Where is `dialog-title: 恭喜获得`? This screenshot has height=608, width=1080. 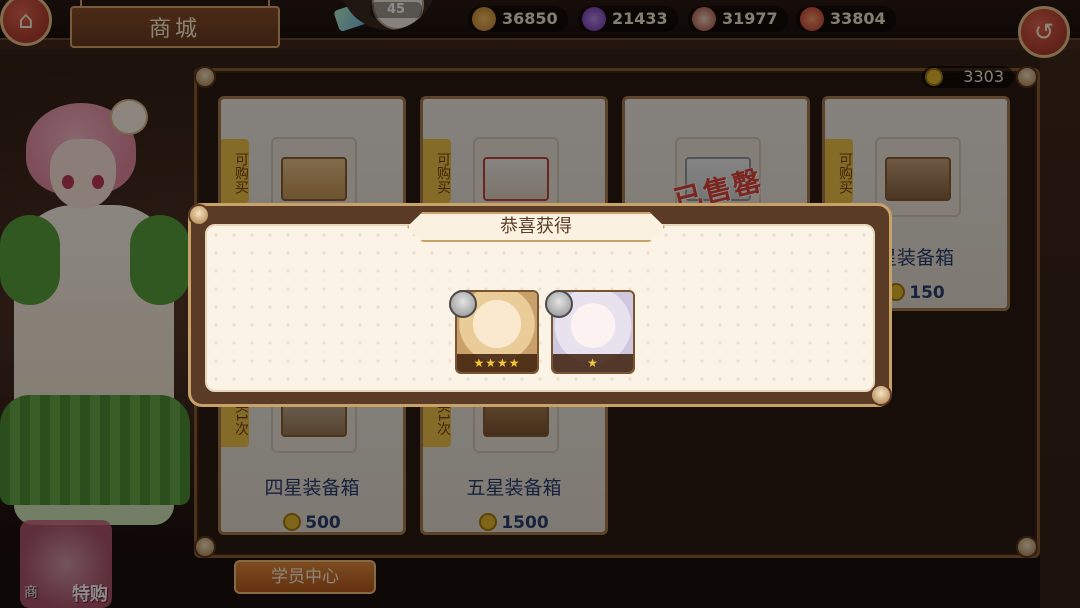 dialog-title: 恭喜获得 is located at coordinates (536, 227).